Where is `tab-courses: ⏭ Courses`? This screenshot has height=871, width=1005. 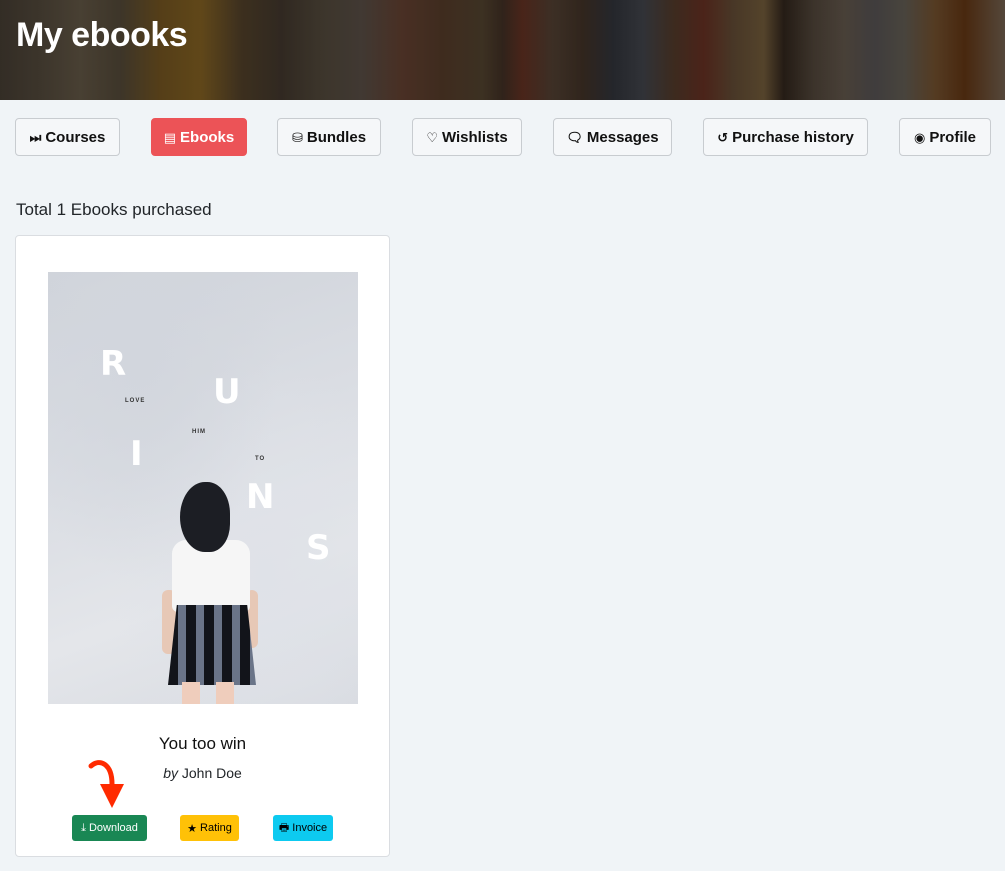
tab-courses: ⏭ Courses is located at coordinates (67, 137).